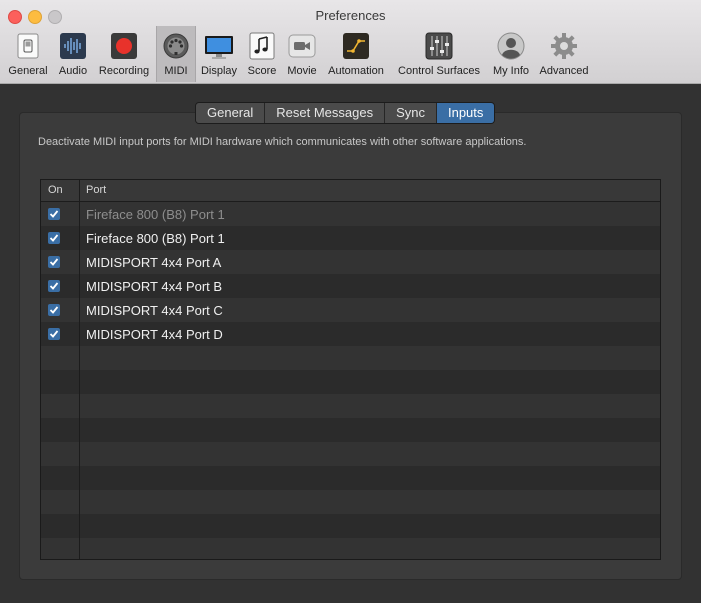 This screenshot has height=603, width=701. What do you see at coordinates (96, 190) in the screenshot?
I see `column-header-port: Port` at bounding box center [96, 190].